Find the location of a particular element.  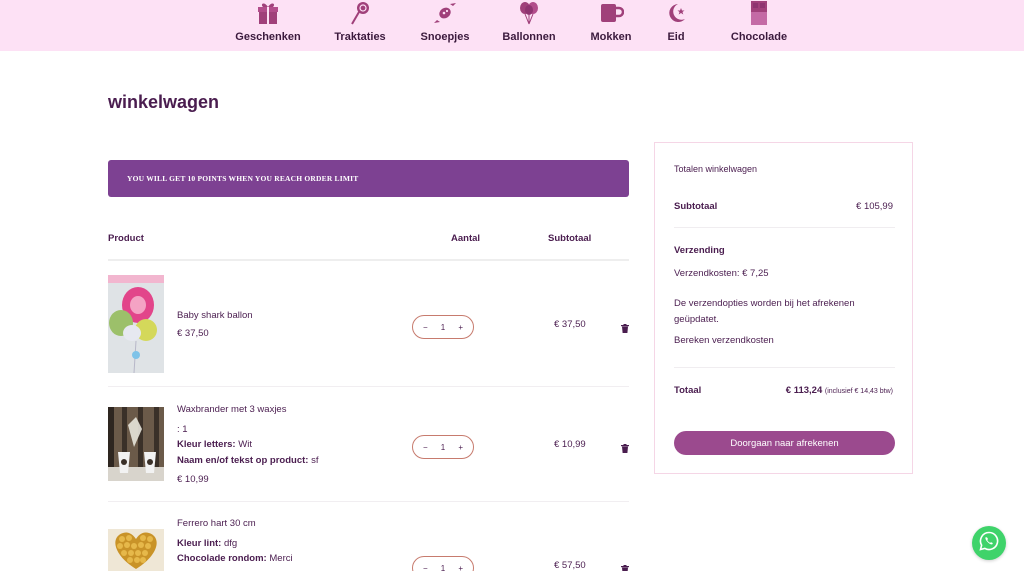

total-value: € 113,24 (inclusief € 14,43 btw) is located at coordinates (839, 390).